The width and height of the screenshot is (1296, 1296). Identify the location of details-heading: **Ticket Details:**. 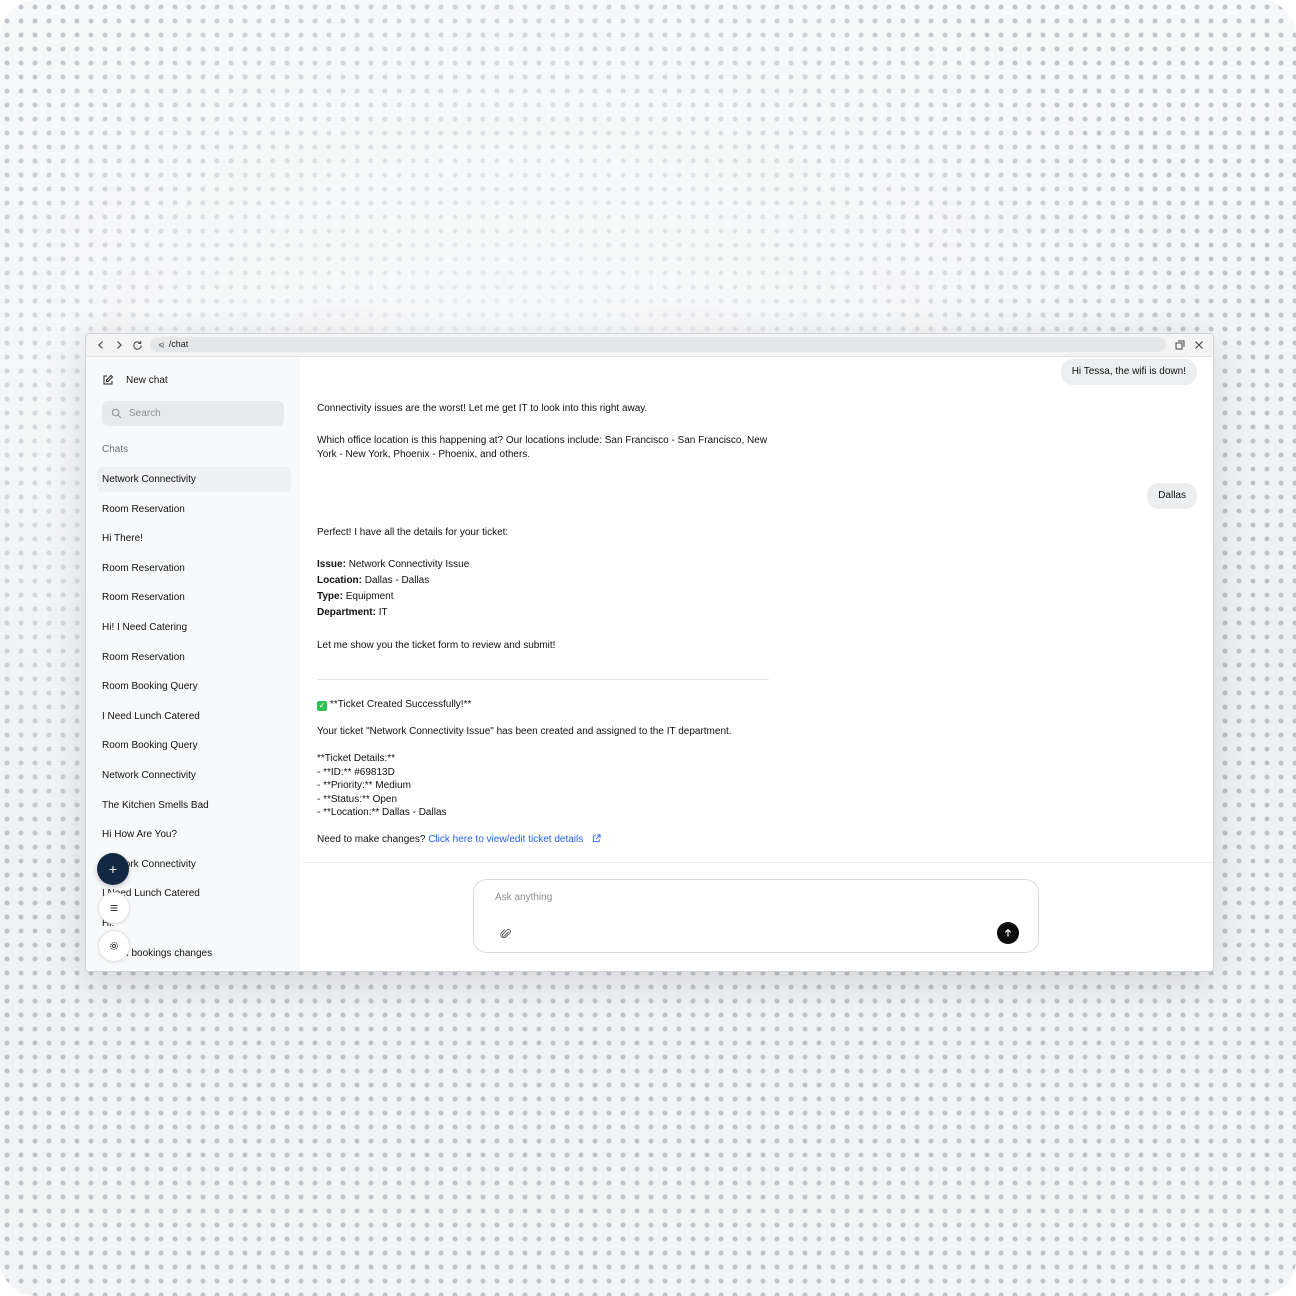
(356, 758).